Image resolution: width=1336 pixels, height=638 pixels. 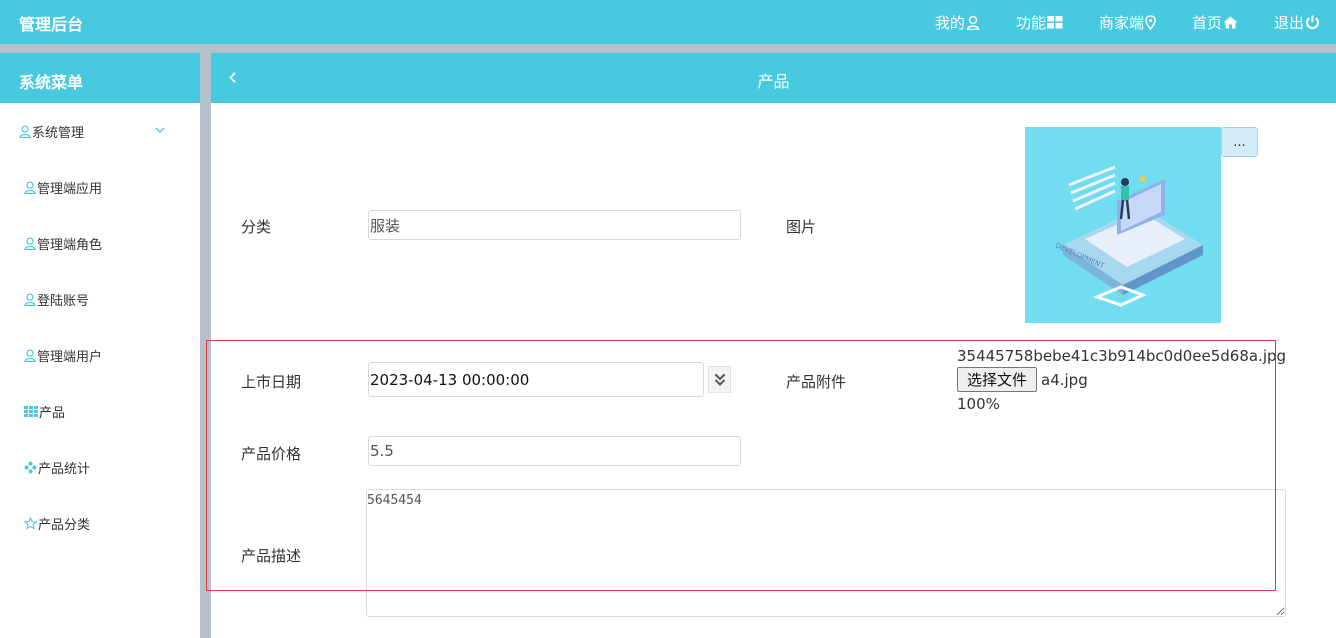 What do you see at coordinates (64, 525) in the screenshot?
I see `sidebar-item-label: 产品分类` at bounding box center [64, 525].